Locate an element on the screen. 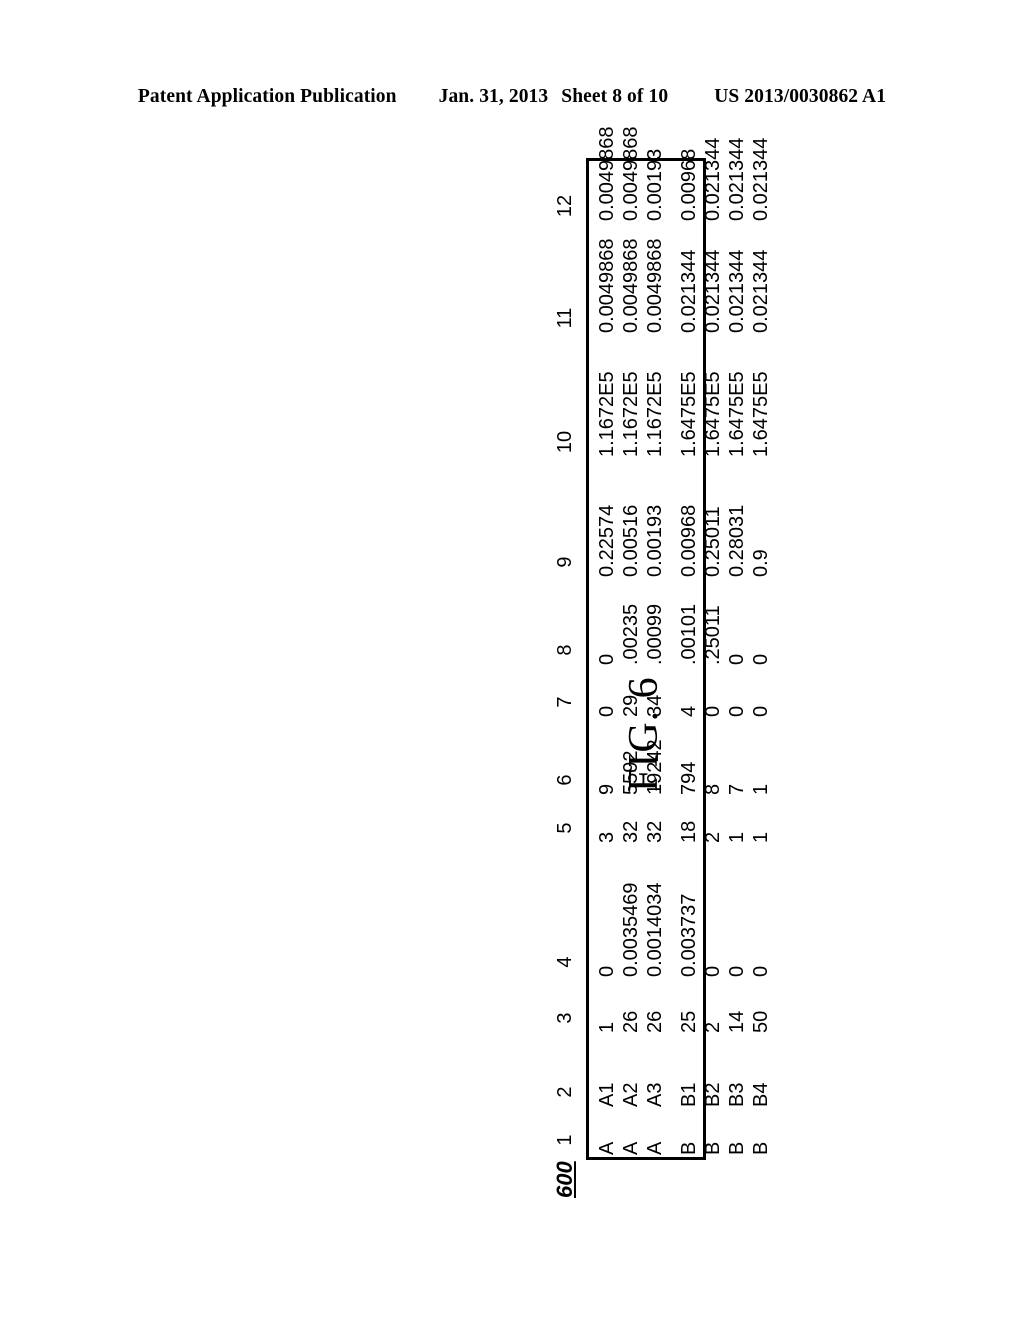  table-cell: .00235 is located at coordinates (631, 634).